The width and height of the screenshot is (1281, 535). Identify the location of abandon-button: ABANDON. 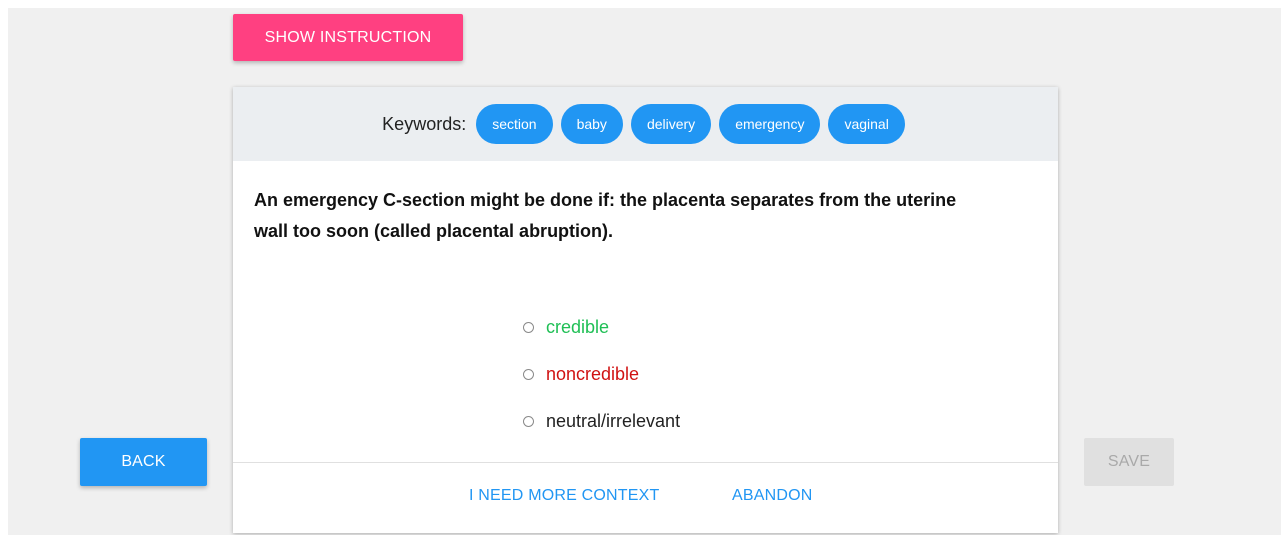
(772, 496).